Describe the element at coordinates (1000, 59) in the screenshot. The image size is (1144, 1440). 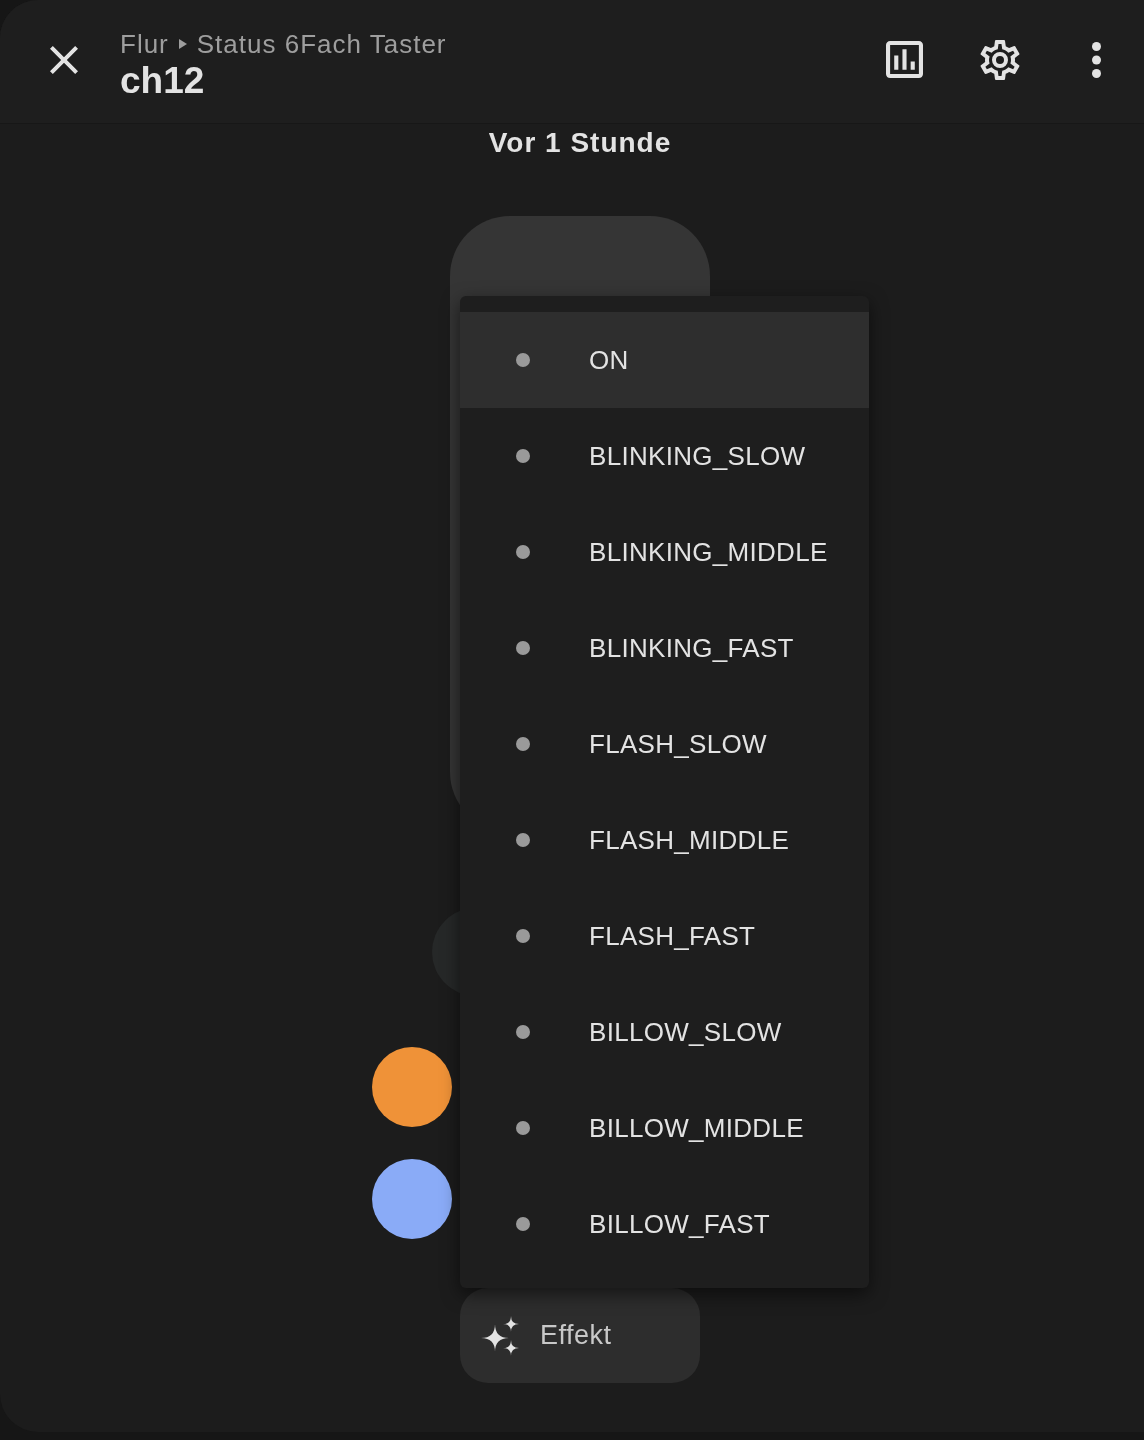
I see `settings-icon` at that location.